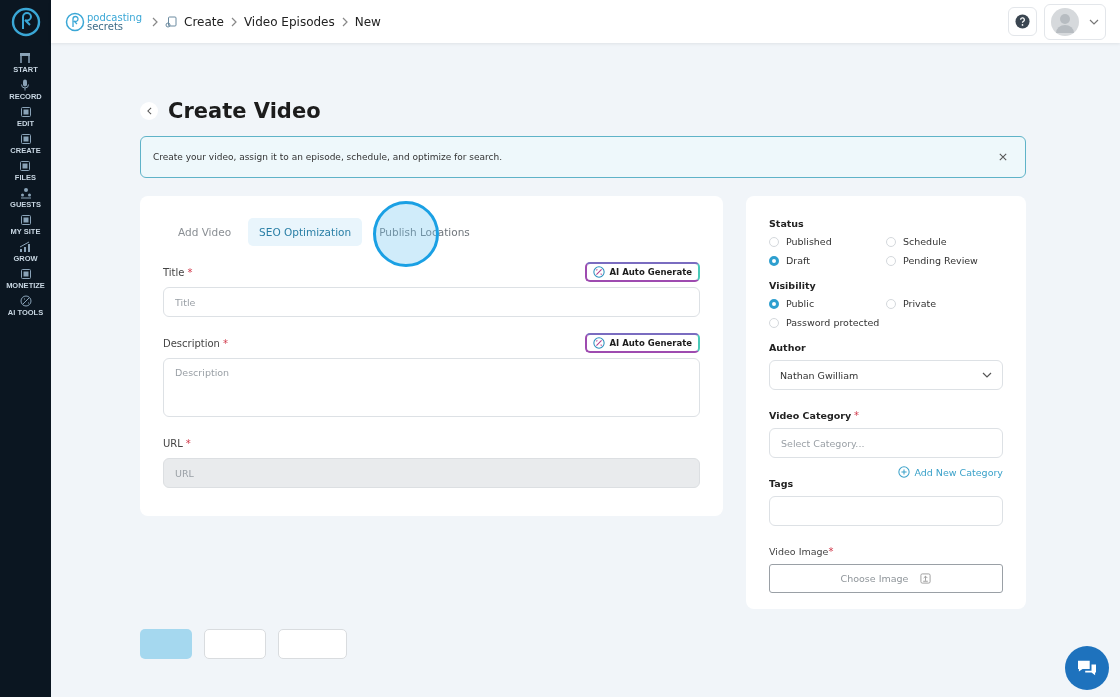 Image resolution: width=1120 pixels, height=697 pixels. Describe the element at coordinates (171, 21) in the screenshot. I see `create-icon` at that location.